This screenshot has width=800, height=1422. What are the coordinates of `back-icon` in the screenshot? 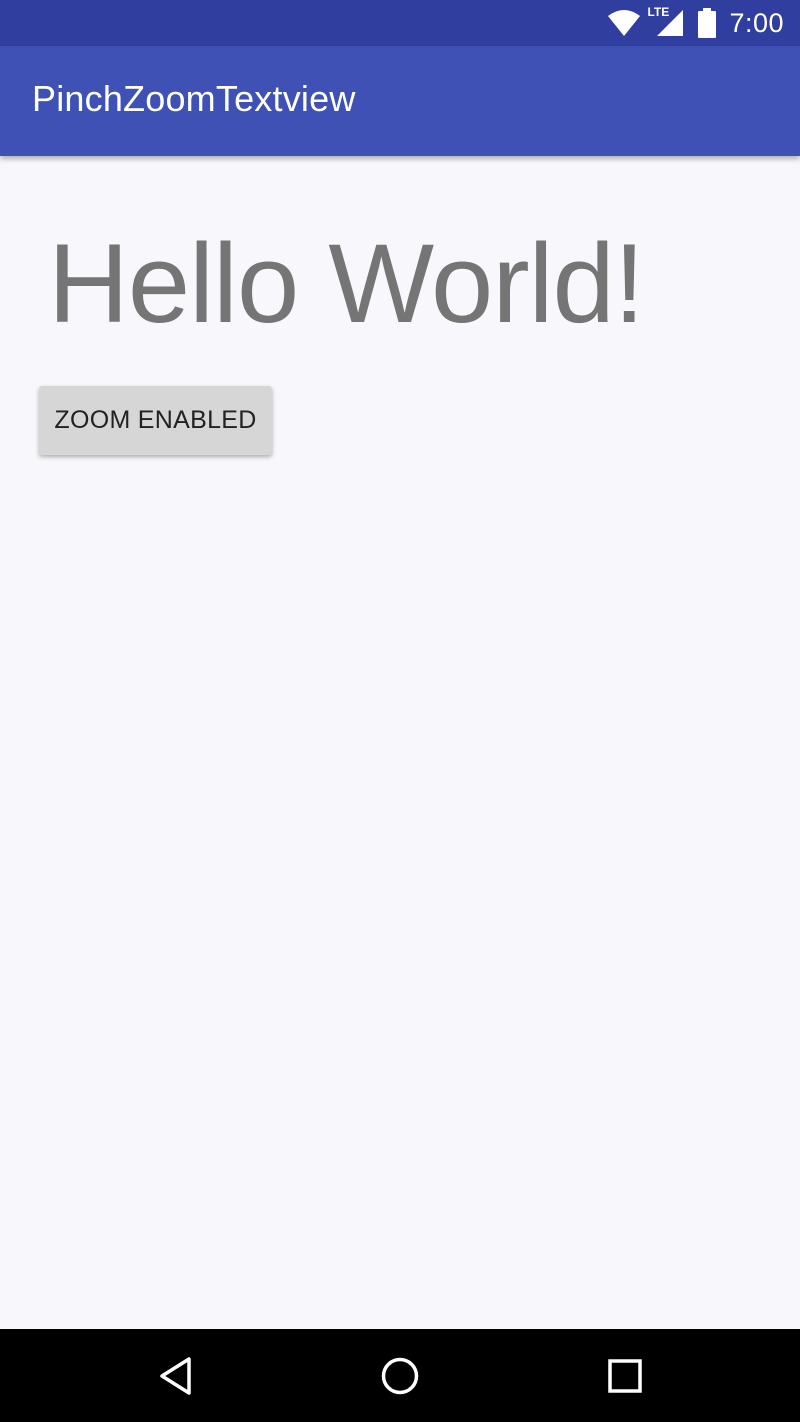 It's located at (176, 1376).